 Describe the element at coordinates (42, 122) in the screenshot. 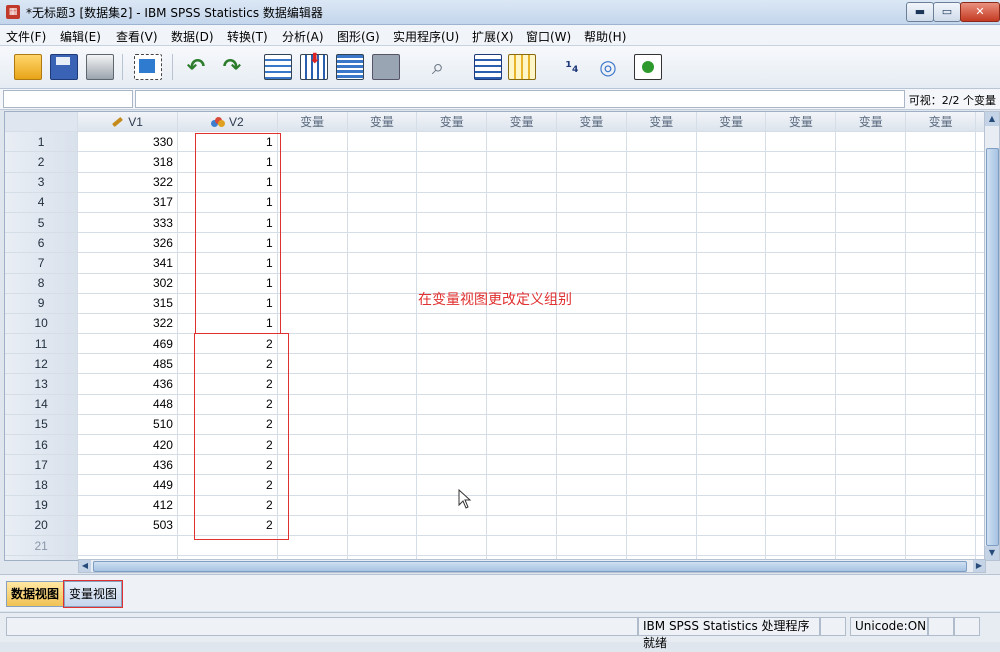

I see `grid-corner` at that location.